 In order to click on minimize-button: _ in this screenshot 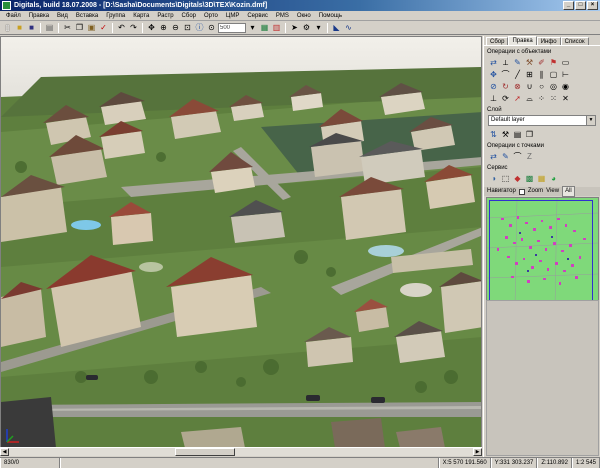, I will do `click(568, 5)`.